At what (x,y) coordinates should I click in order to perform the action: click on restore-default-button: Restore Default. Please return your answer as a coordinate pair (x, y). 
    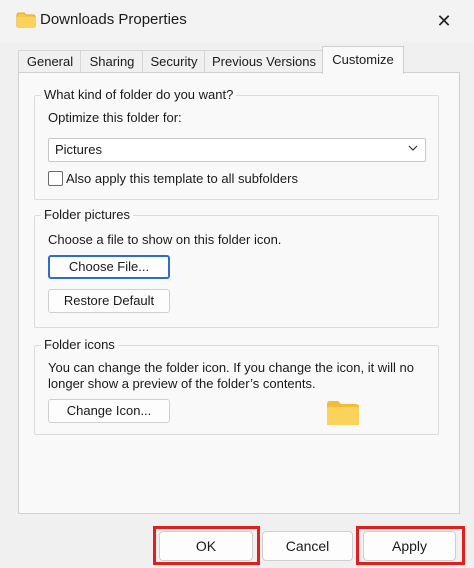
    Looking at the image, I should click on (109, 301).